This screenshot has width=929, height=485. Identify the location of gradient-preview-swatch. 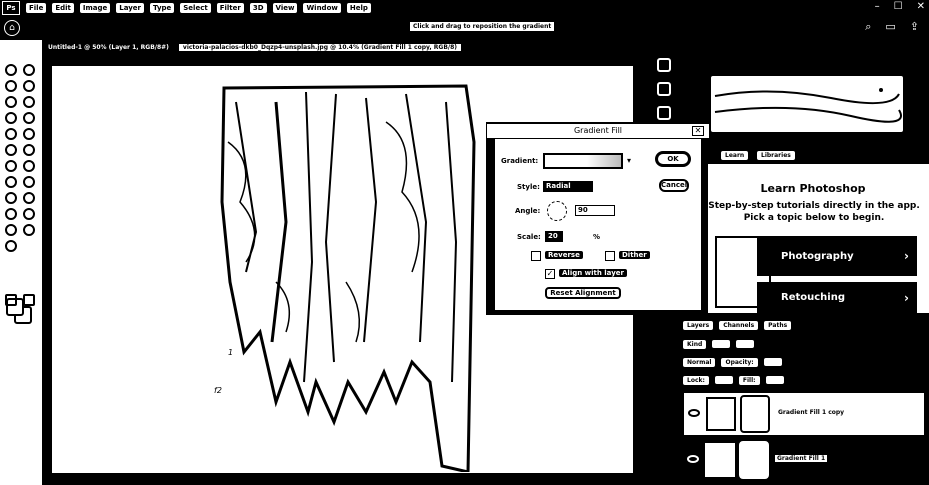
(583, 161).